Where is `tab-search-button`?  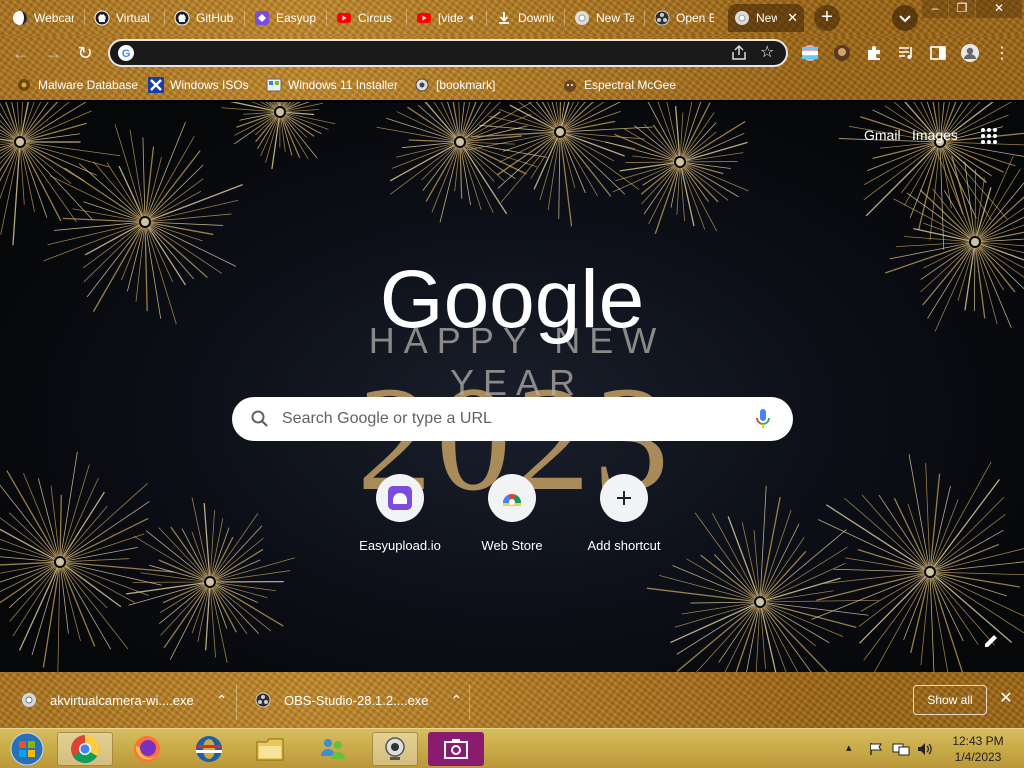
tab-search-button is located at coordinates (905, 18).